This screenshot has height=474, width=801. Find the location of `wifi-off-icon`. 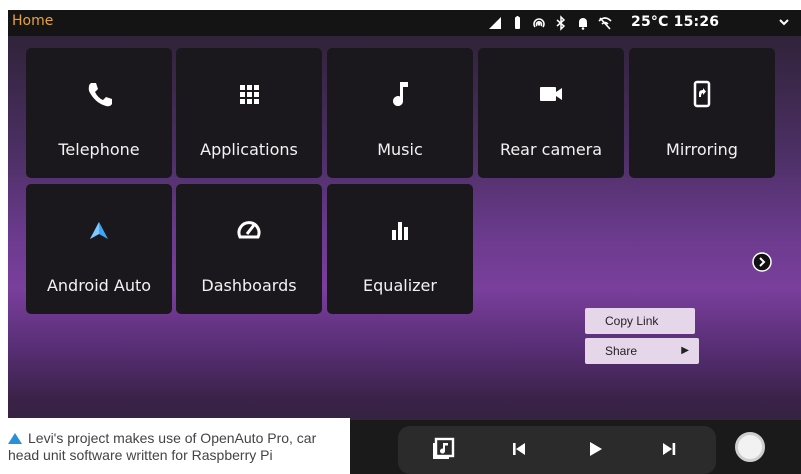

wifi-off-icon is located at coordinates (605, 23).